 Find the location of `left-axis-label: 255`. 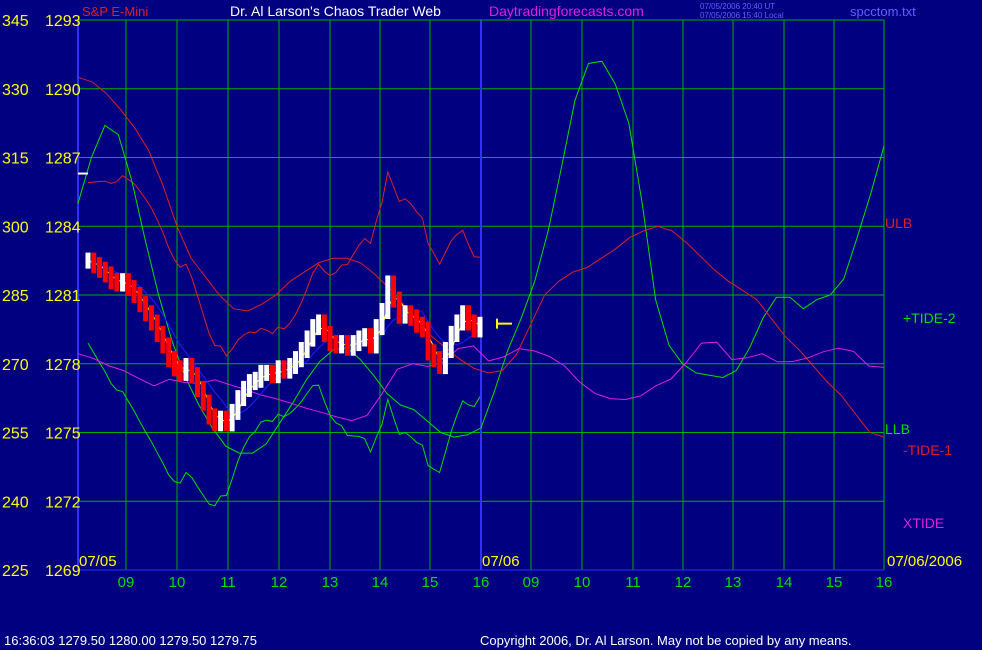

left-axis-label: 255 is located at coordinates (15, 434).